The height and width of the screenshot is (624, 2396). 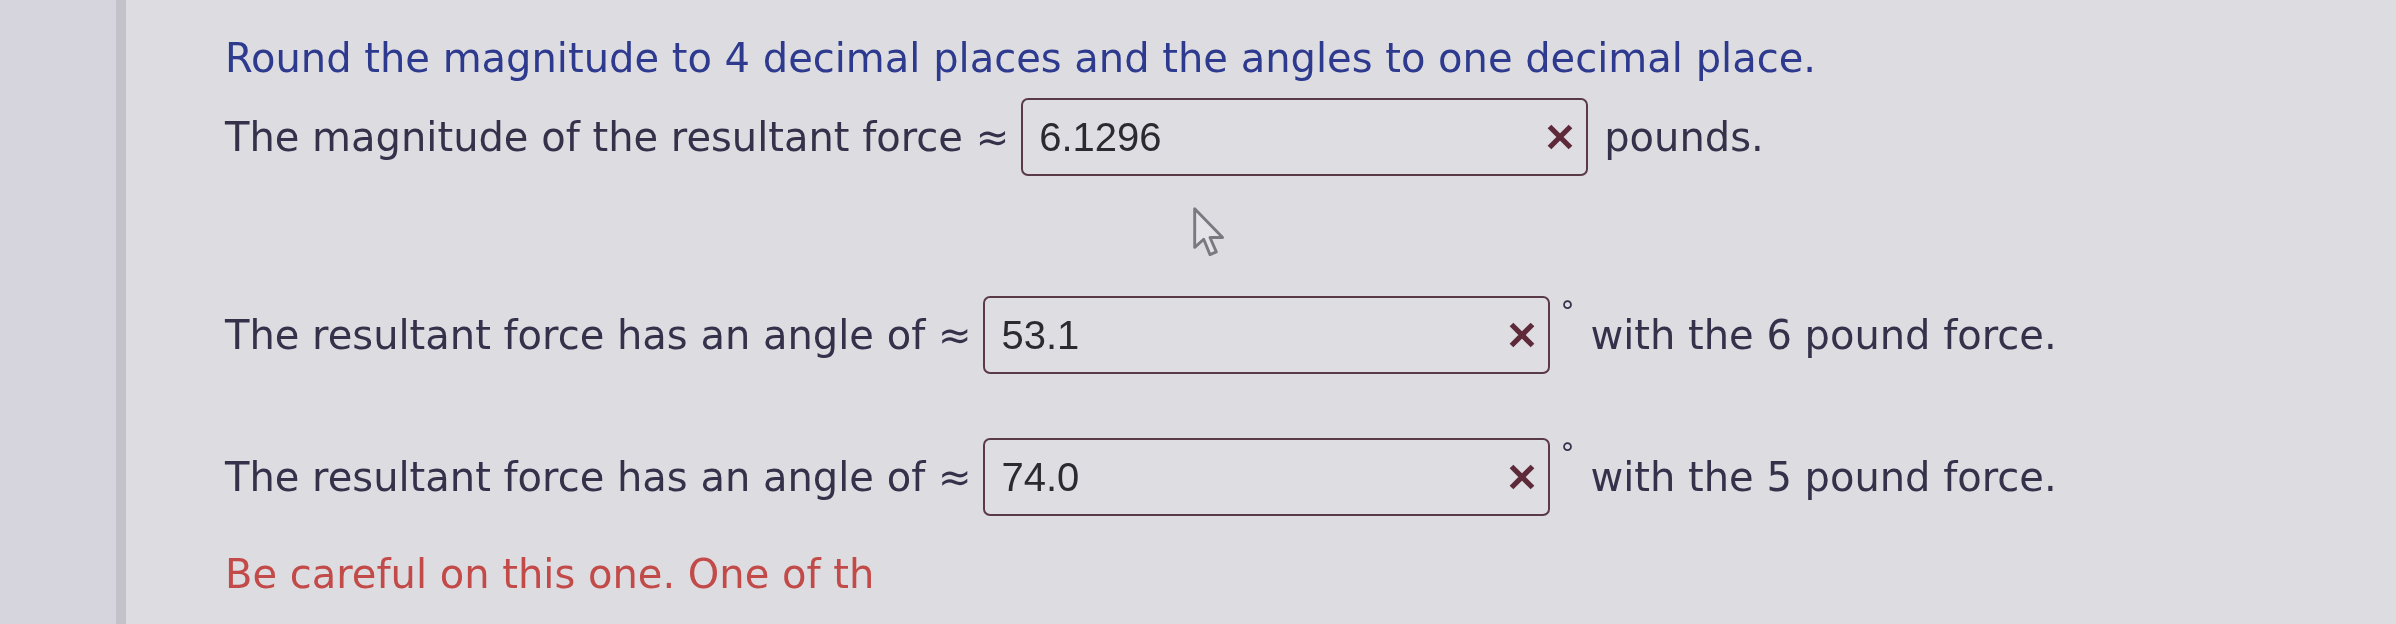 I want to click on instructions-text: Round the magnitude to 4 decimal places and the angles to one decimal place., so click(x=1020, y=58).